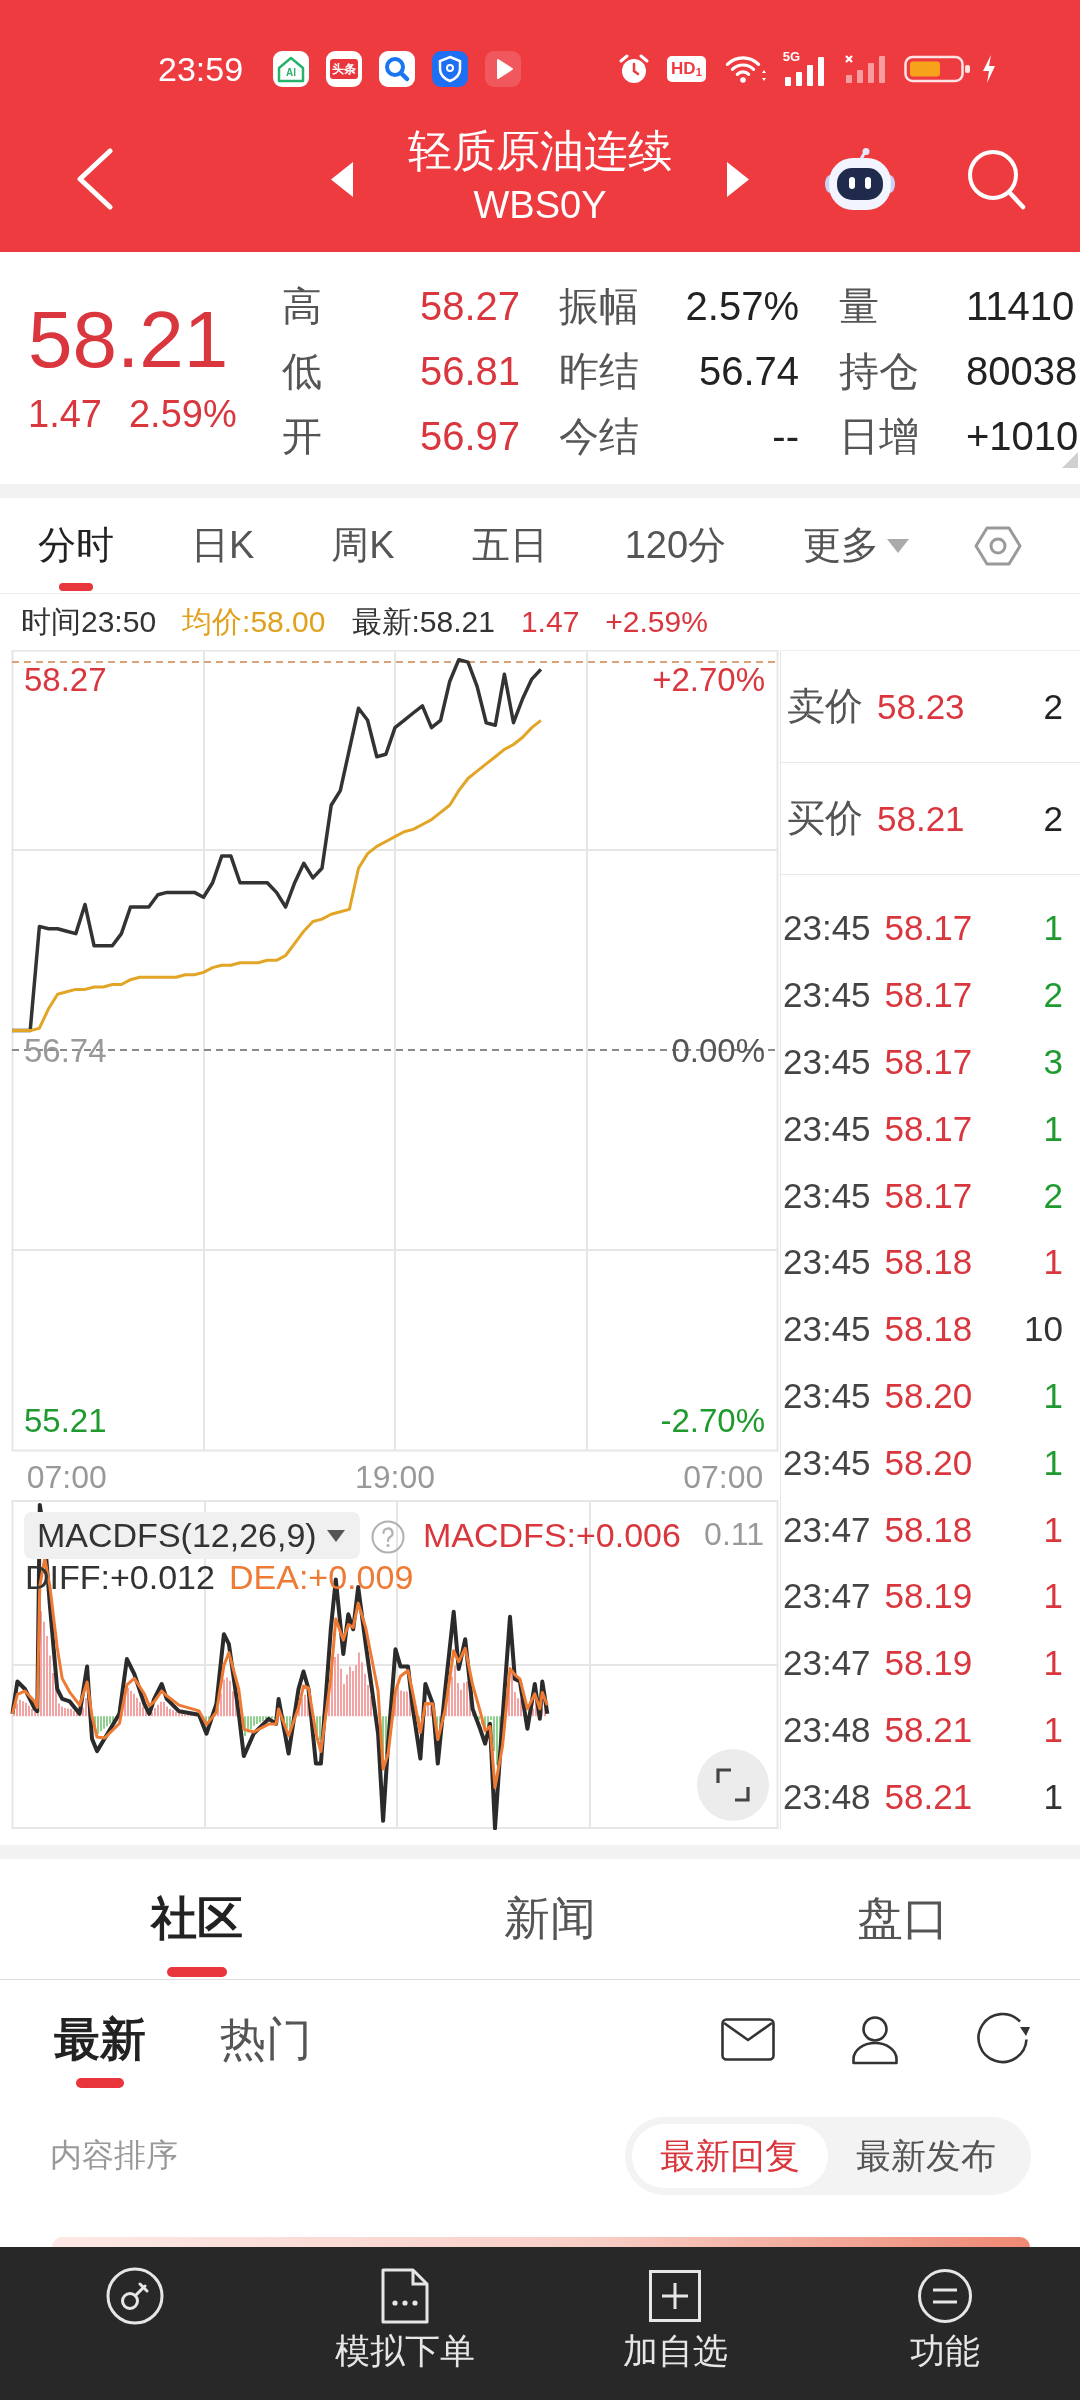 The image size is (1080, 2400). What do you see at coordinates (469, 306) in the screenshot?
I see `stat-value: 58.27` at bounding box center [469, 306].